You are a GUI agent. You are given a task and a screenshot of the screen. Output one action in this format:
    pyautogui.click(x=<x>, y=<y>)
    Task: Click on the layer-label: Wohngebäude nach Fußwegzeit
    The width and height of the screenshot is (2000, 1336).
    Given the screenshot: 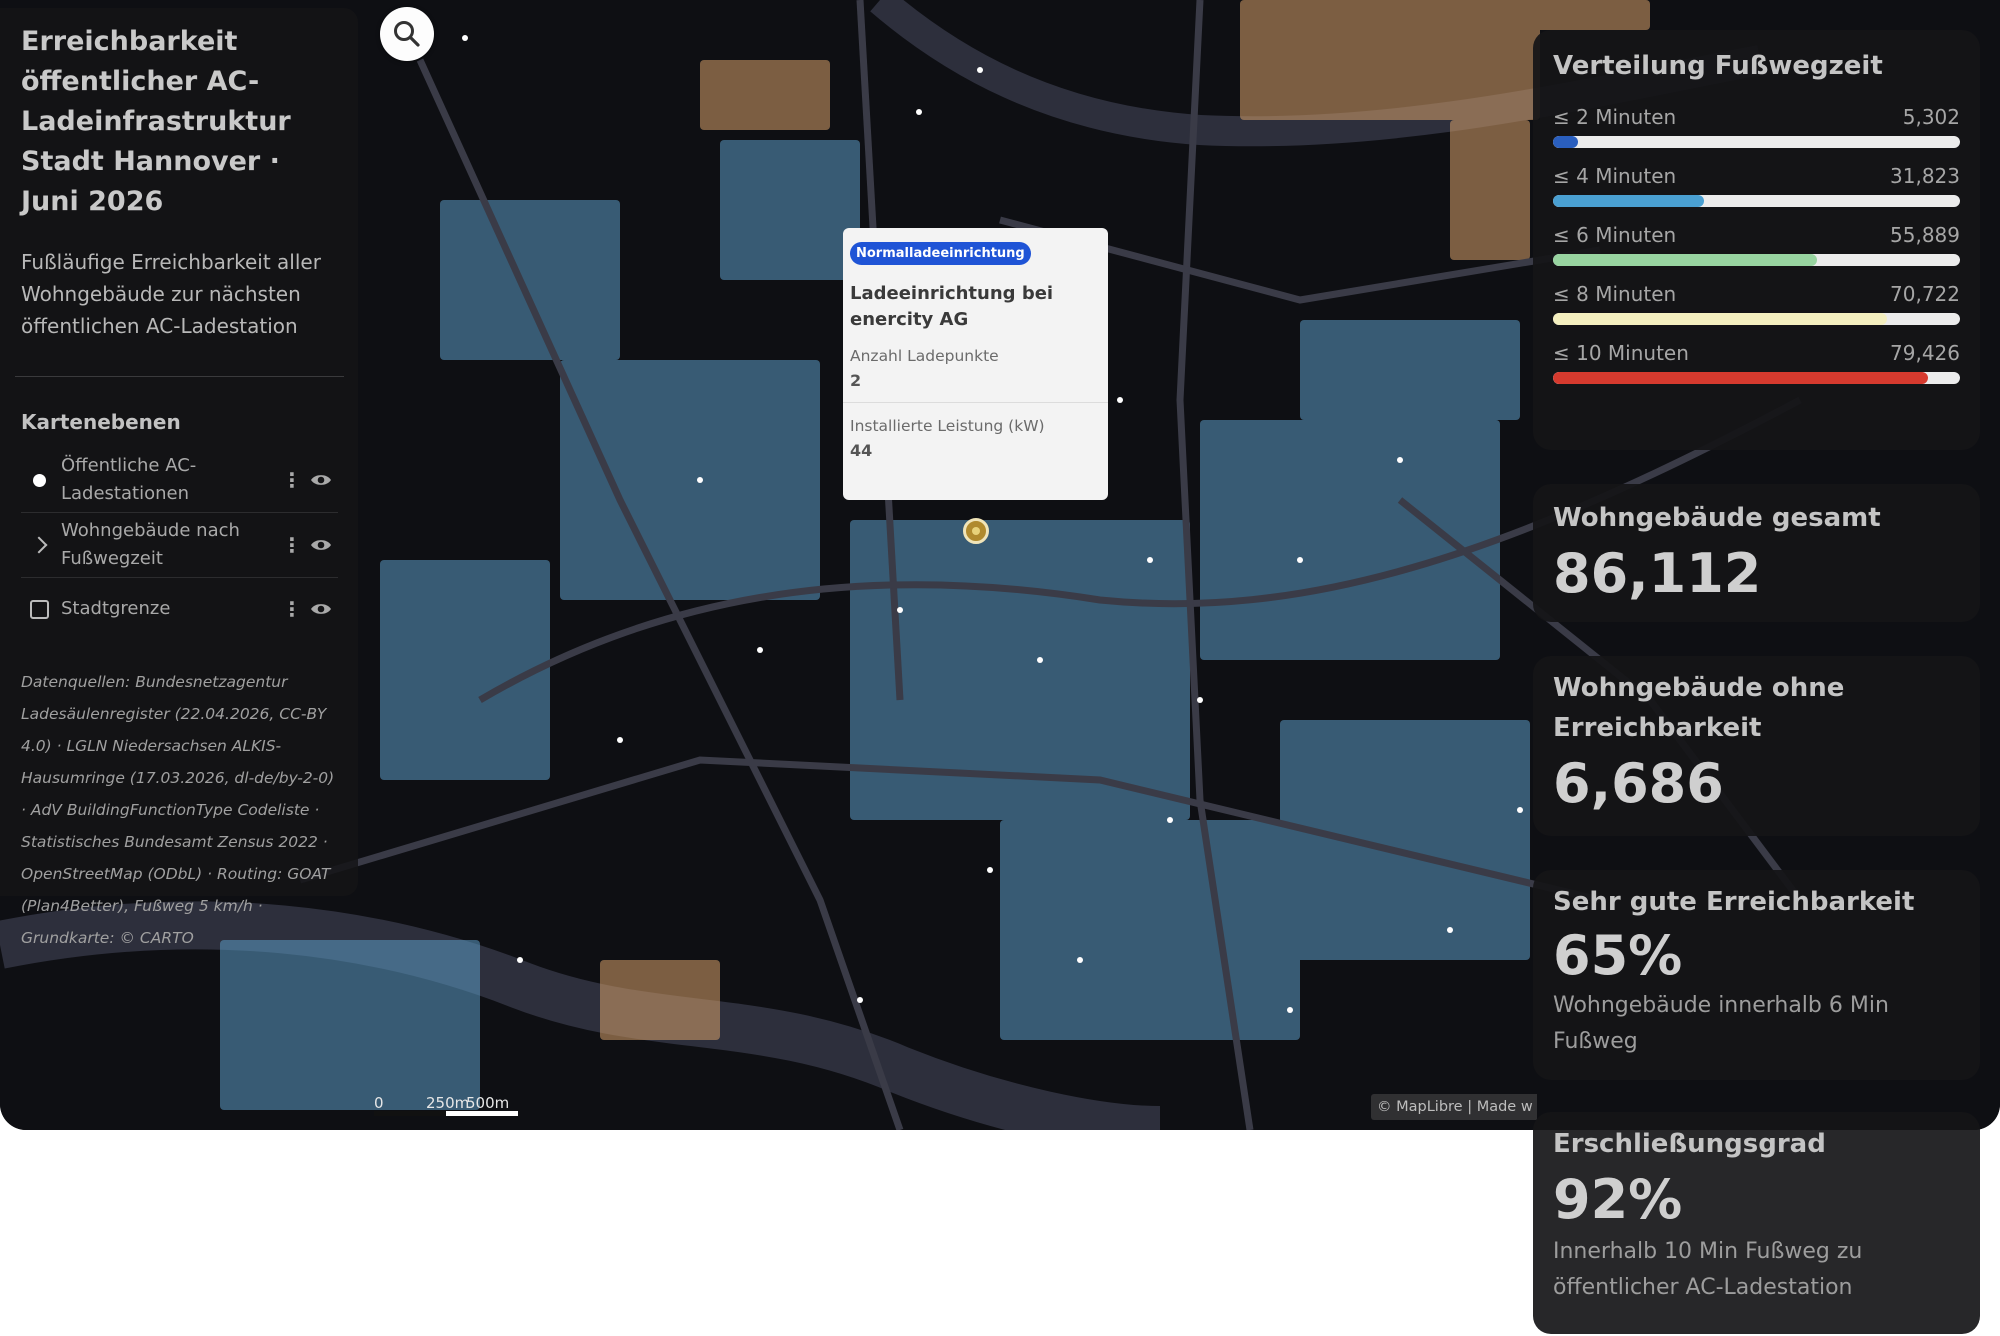 What is the action you would take?
    pyautogui.click(x=150, y=544)
    